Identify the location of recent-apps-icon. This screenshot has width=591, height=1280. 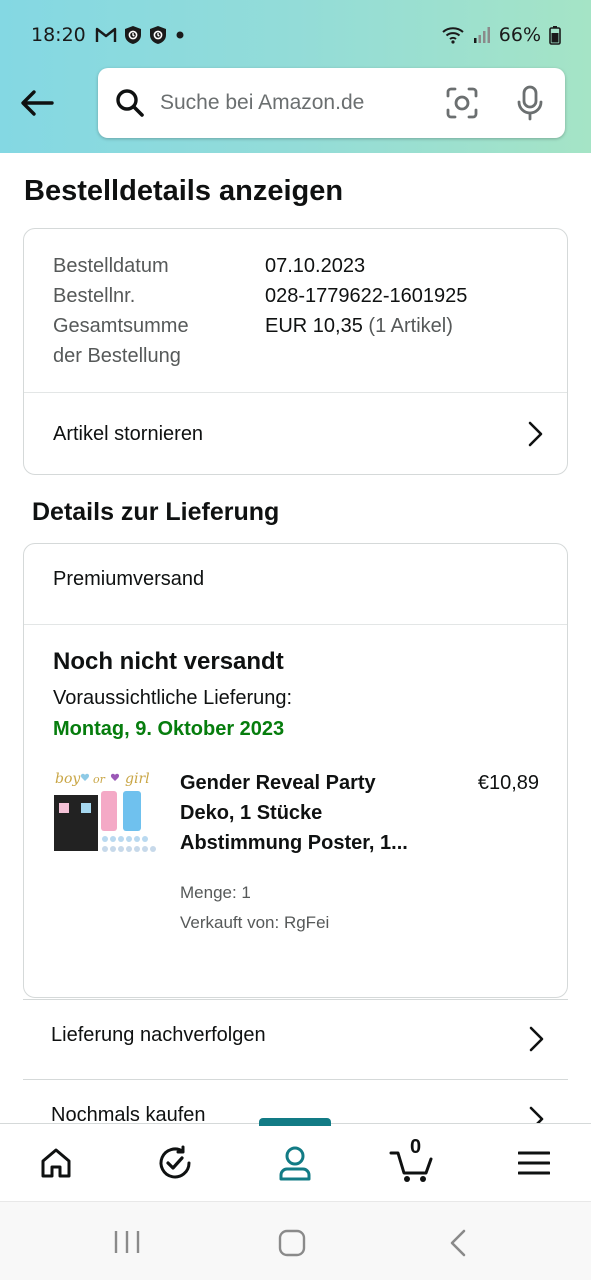
(127, 1242).